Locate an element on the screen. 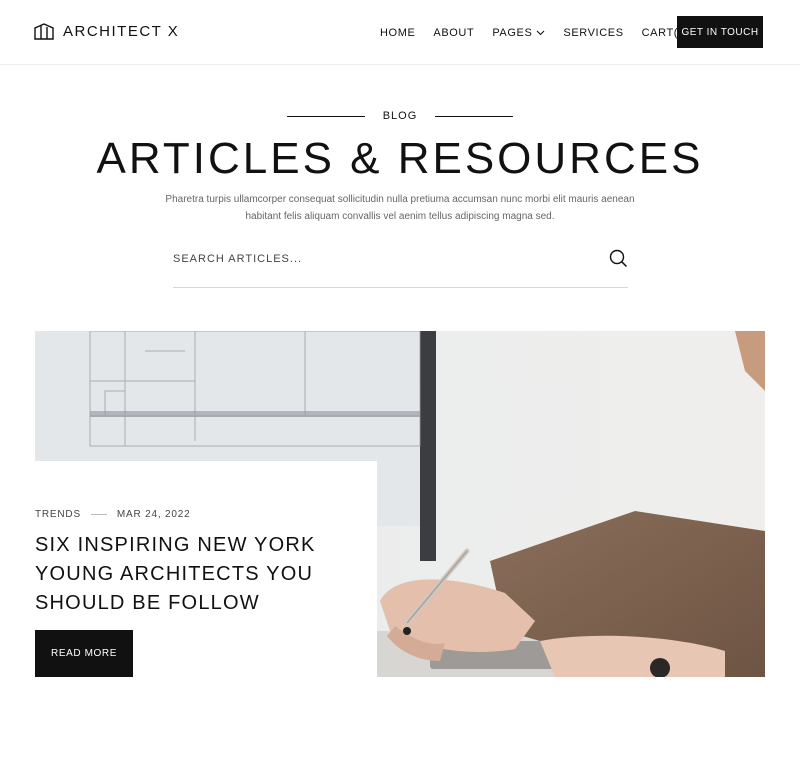 This screenshot has width=800, height=758. section-eyebrow: BLOG is located at coordinates (400, 116).